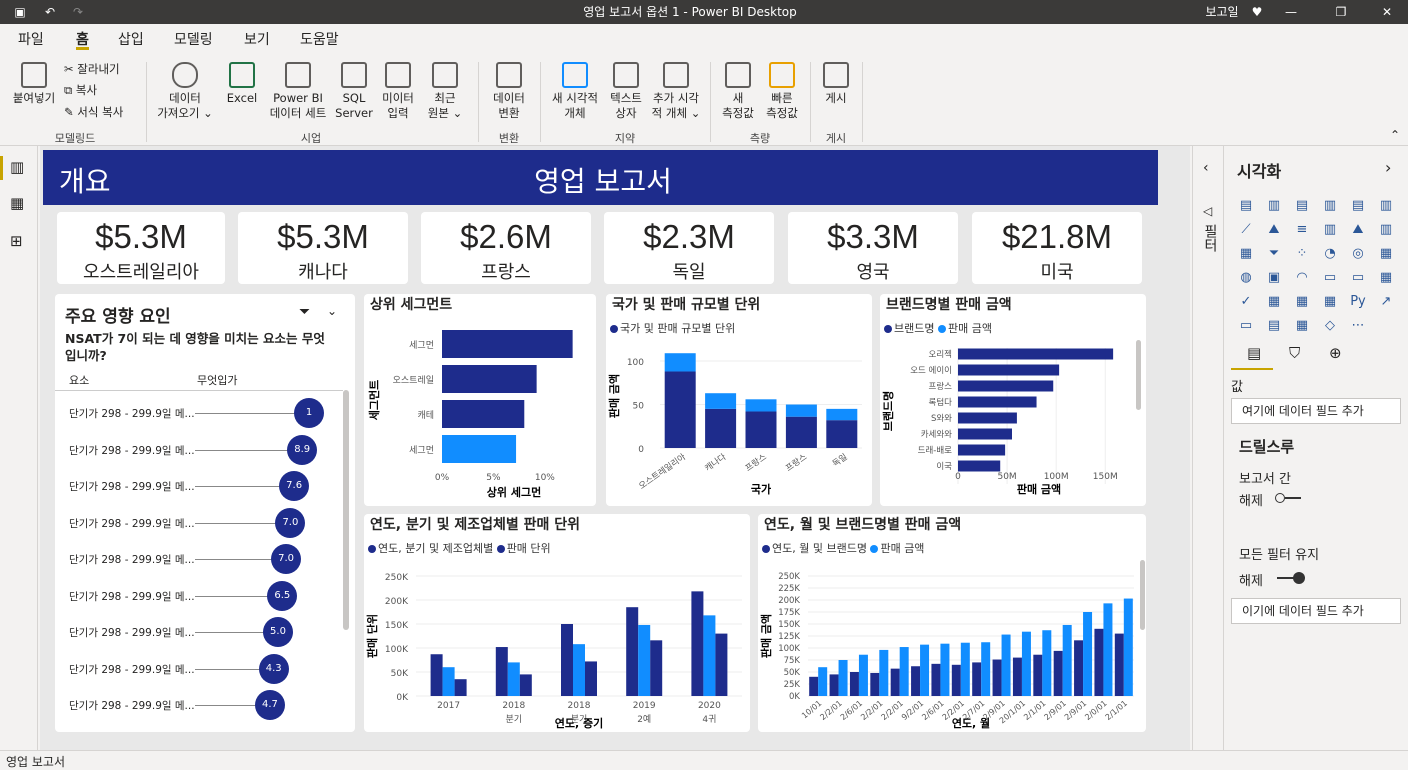 The height and width of the screenshot is (770, 1408). What do you see at coordinates (1289, 498) in the screenshot?
I see `cross-report-toggle` at bounding box center [1289, 498].